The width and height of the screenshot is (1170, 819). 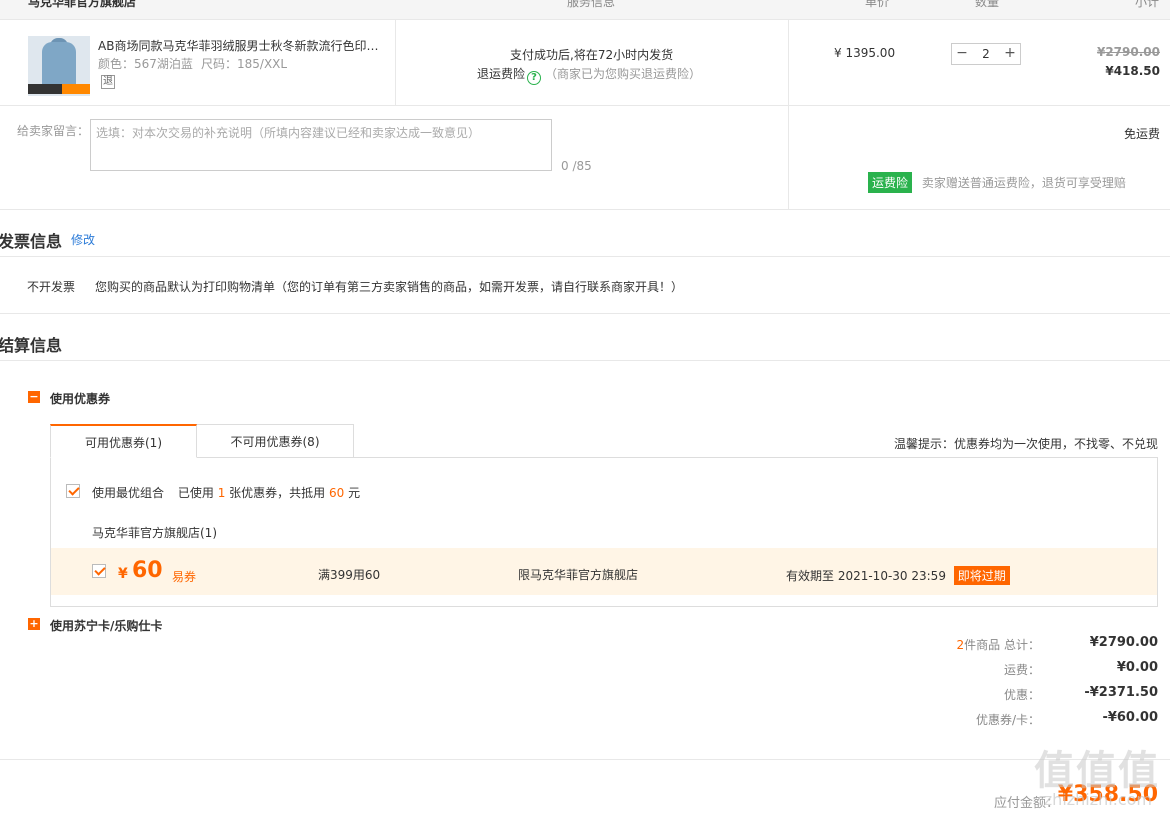 What do you see at coordinates (585, 10) in the screenshot?
I see `order-table-header: 马克华菲官方旗舰店 服务信息 单价 数量 小计` at bounding box center [585, 10].